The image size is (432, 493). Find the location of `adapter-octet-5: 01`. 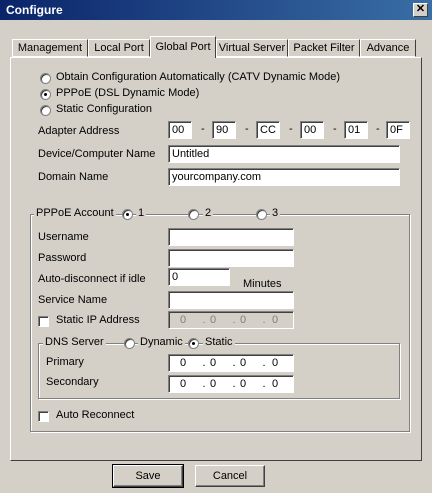

adapter-octet-5: 01 is located at coordinates (356, 130).